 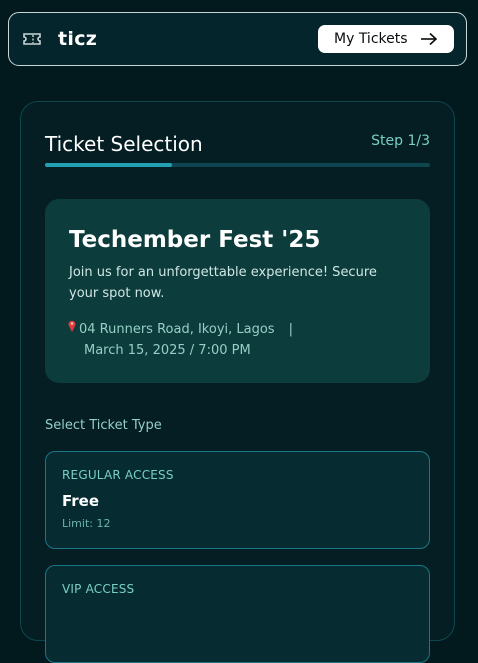 What do you see at coordinates (109, 165) in the screenshot?
I see `progress-fill` at bounding box center [109, 165].